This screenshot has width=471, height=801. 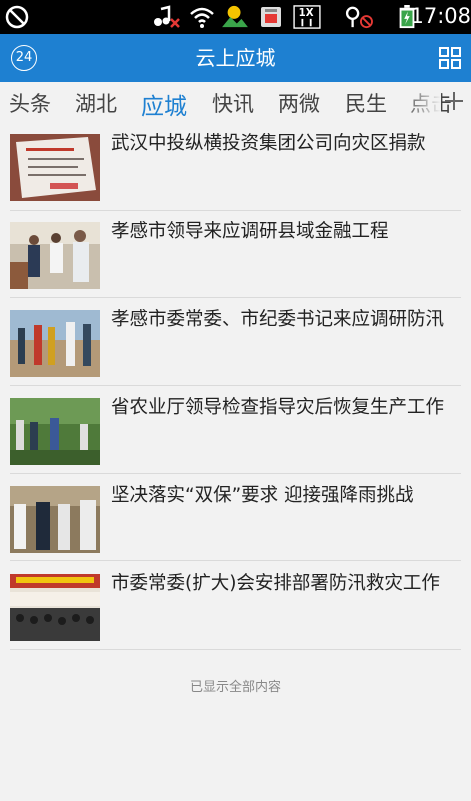 I want to click on network-1x-icon: 1X, so click(x=307, y=17).